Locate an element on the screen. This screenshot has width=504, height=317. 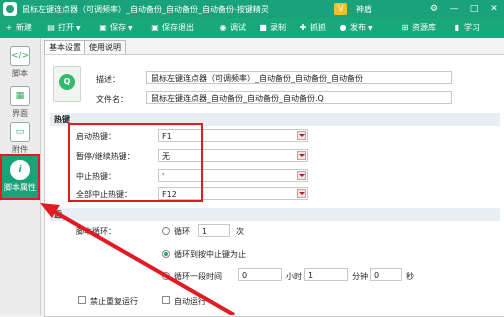
annotation-arrow is located at coordinates (137, 259).